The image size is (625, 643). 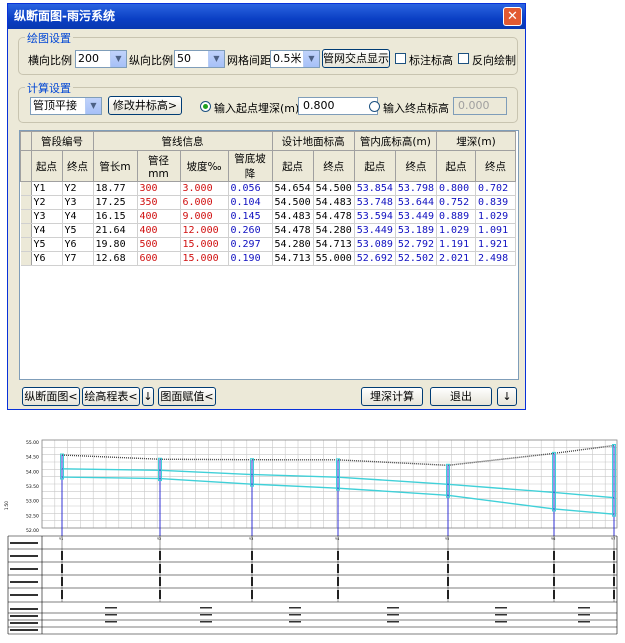 I want to click on table-cell: 600, so click(x=159, y=258).